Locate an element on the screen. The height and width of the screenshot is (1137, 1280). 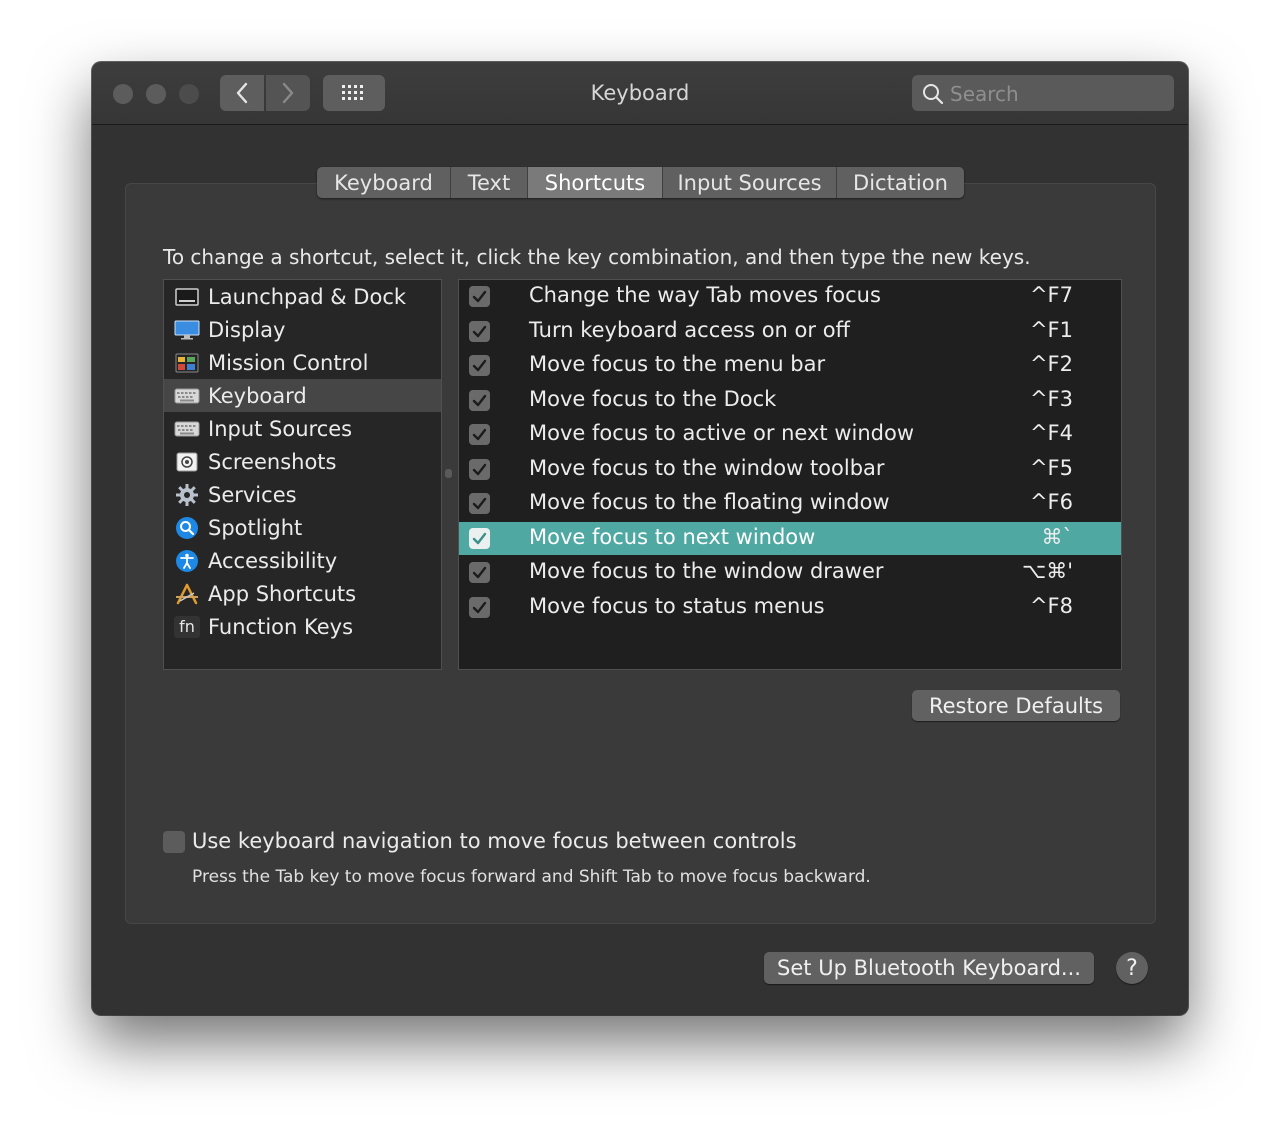
sidebar-item-label: Function Keys is located at coordinates (281, 626).